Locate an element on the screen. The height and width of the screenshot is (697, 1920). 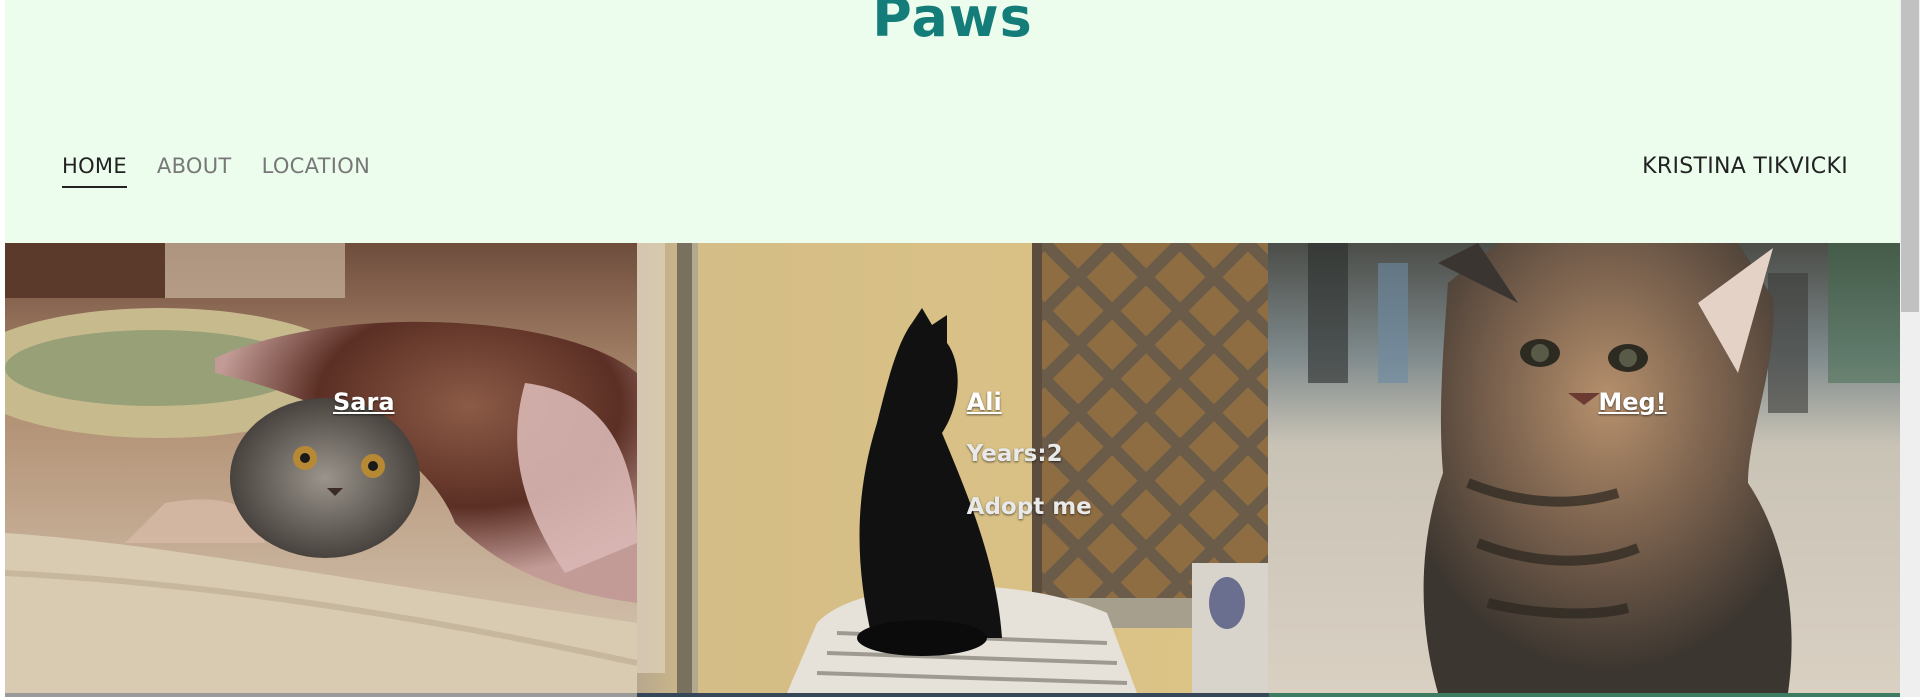
nav-about-link: ABOUT is located at coordinates (194, 171).